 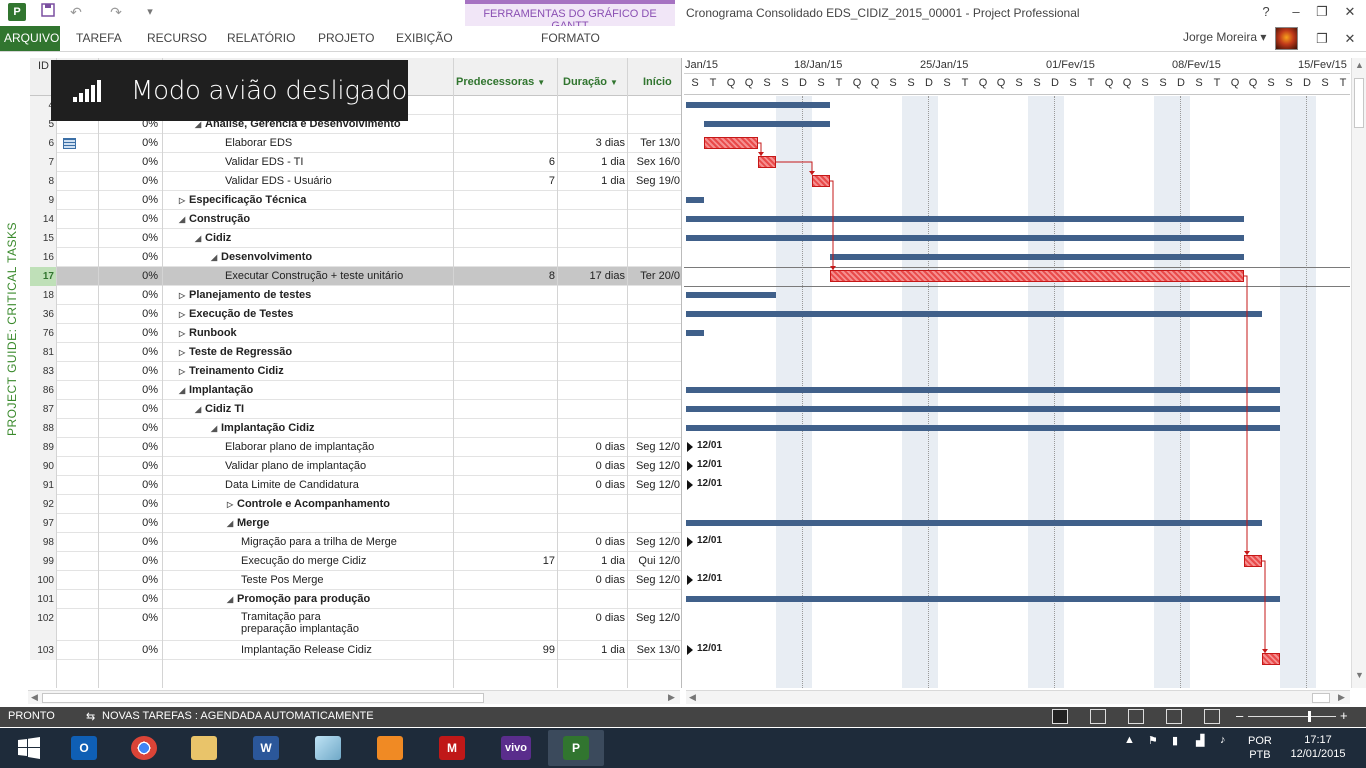 I want to click on row-id: 9, so click(x=43, y=200).